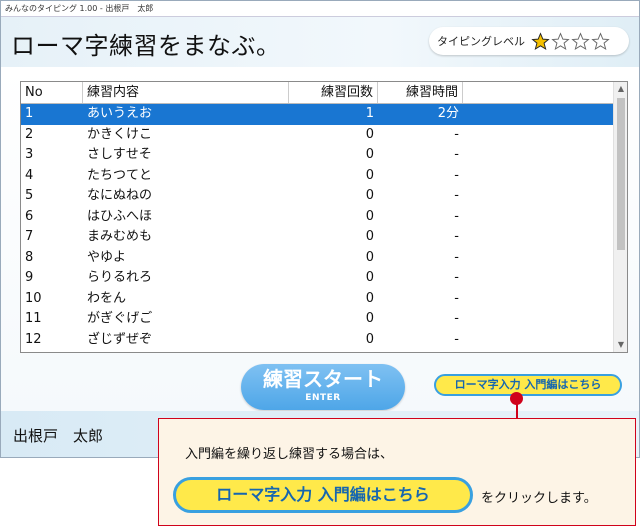  Describe the element at coordinates (29, 236) in the screenshot. I see `cell-no: 7` at that location.